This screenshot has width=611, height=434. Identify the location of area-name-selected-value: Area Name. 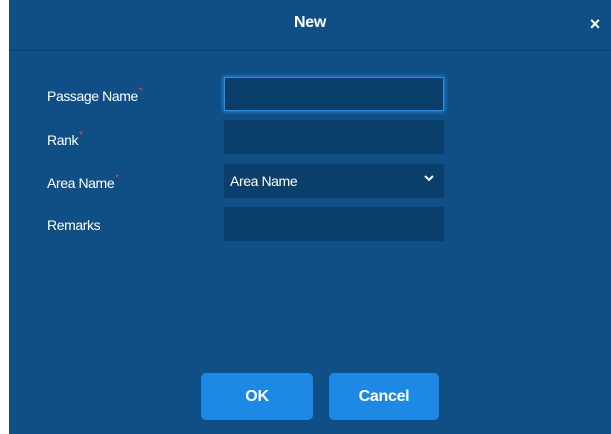
(264, 181).